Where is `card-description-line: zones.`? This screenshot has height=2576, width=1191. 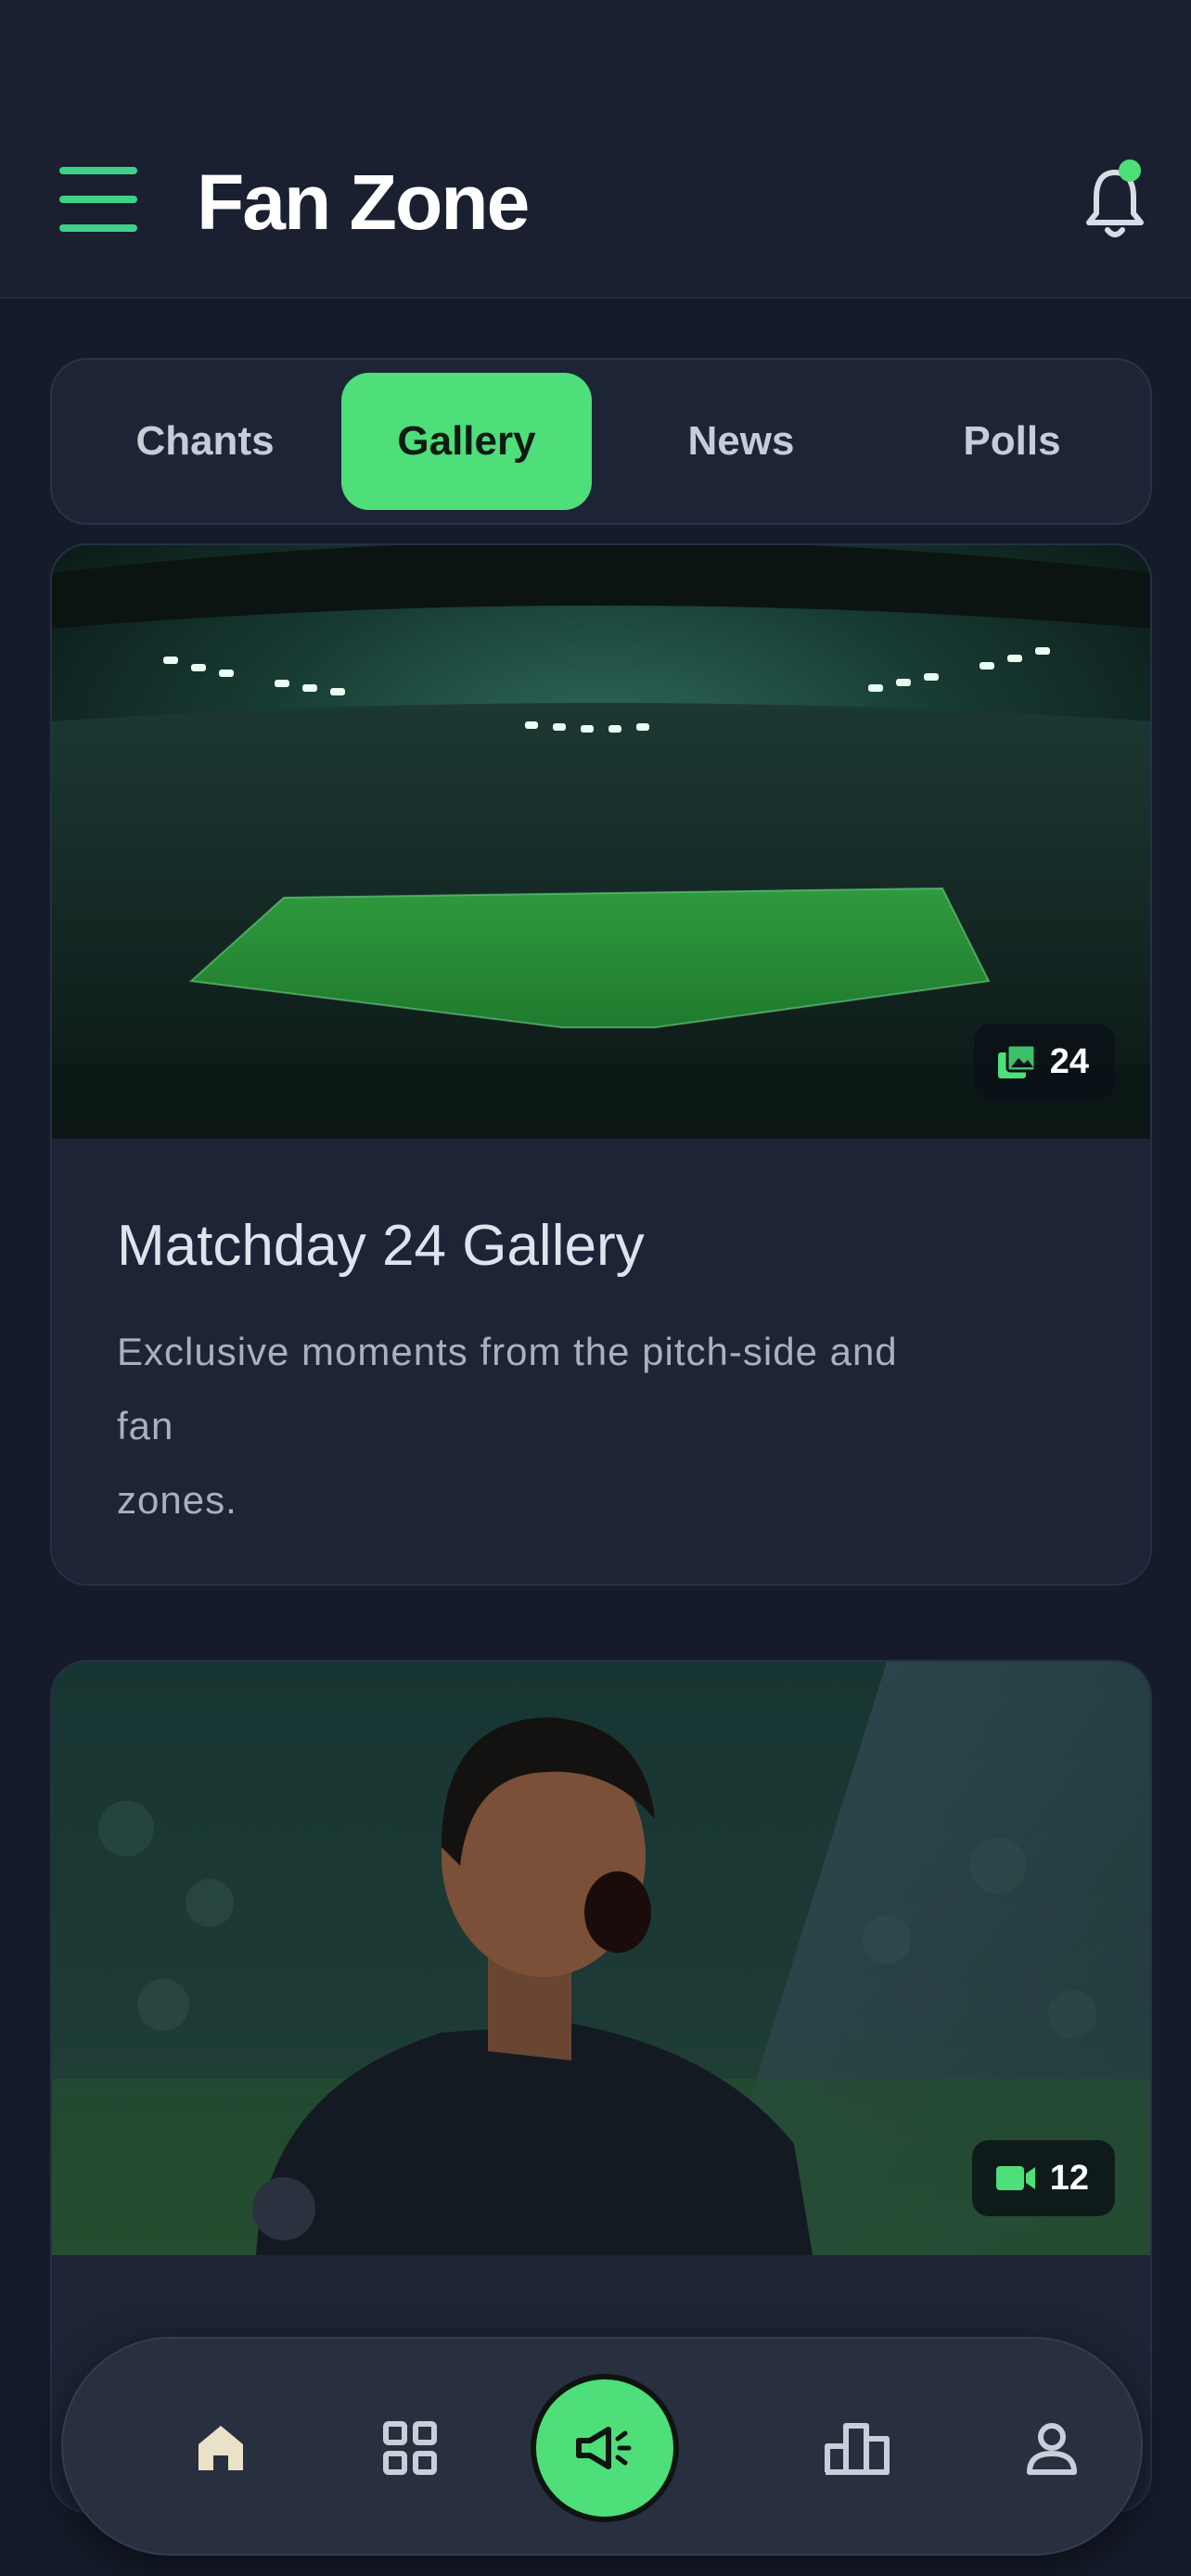 card-description-line: zones. is located at coordinates (177, 1500).